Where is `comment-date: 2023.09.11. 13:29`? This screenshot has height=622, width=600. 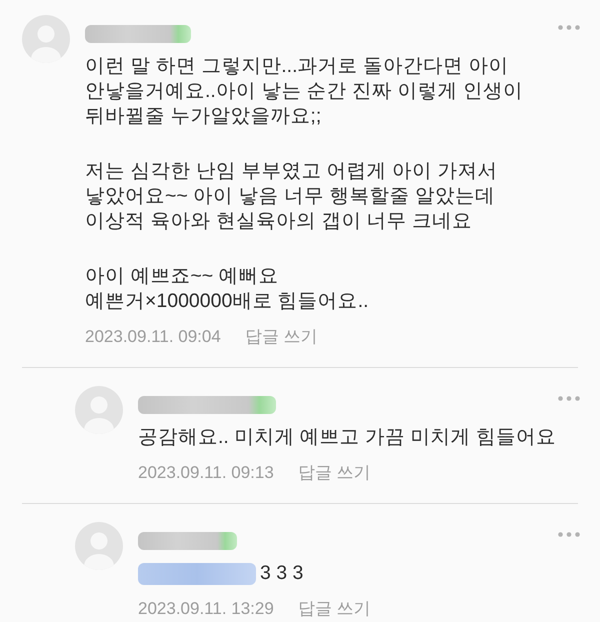 comment-date: 2023.09.11. 13:29 is located at coordinates (206, 609).